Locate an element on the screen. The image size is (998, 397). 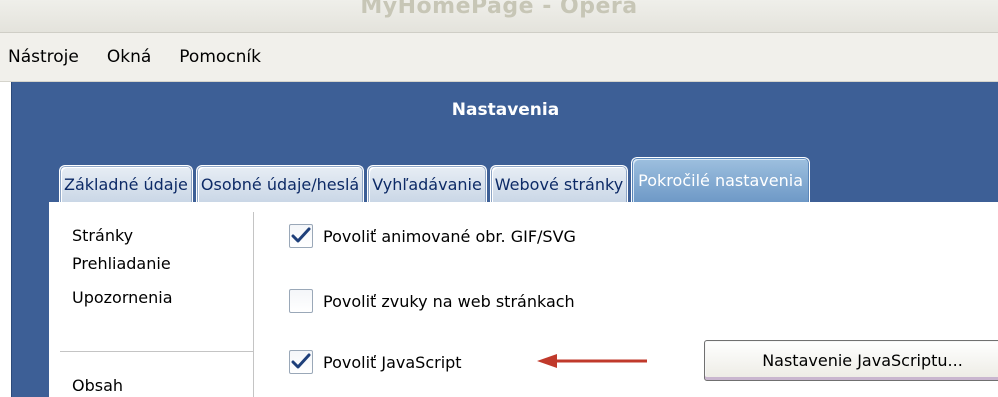
tab-vyhladavanie: Vyhľadávanie is located at coordinates (427, 184).